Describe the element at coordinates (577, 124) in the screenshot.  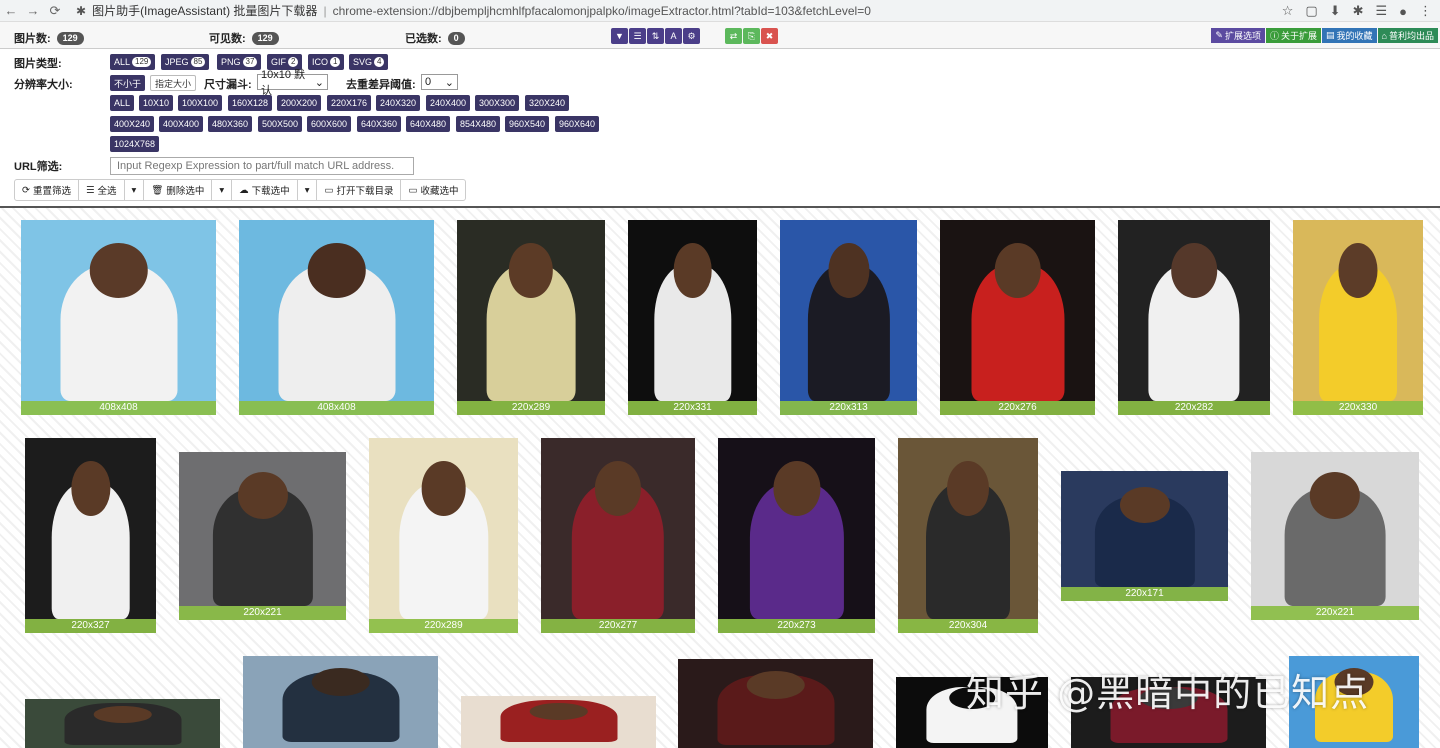
I see `size-button: 960X640` at that location.